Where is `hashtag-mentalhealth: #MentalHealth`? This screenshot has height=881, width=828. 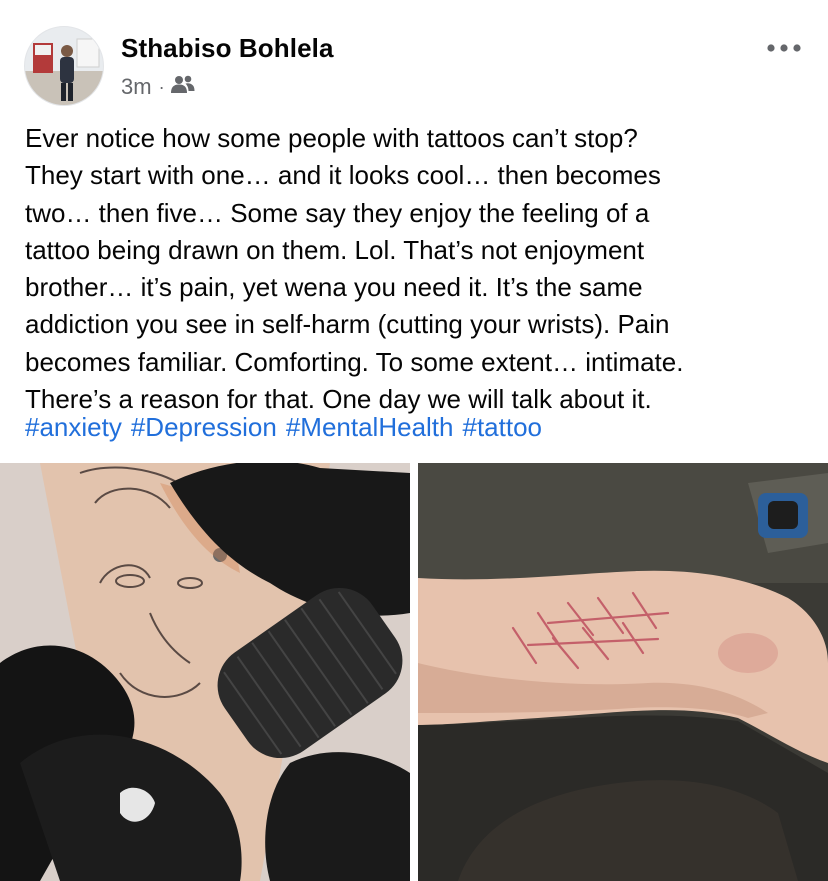 hashtag-mentalhealth: #MentalHealth is located at coordinates (370, 427).